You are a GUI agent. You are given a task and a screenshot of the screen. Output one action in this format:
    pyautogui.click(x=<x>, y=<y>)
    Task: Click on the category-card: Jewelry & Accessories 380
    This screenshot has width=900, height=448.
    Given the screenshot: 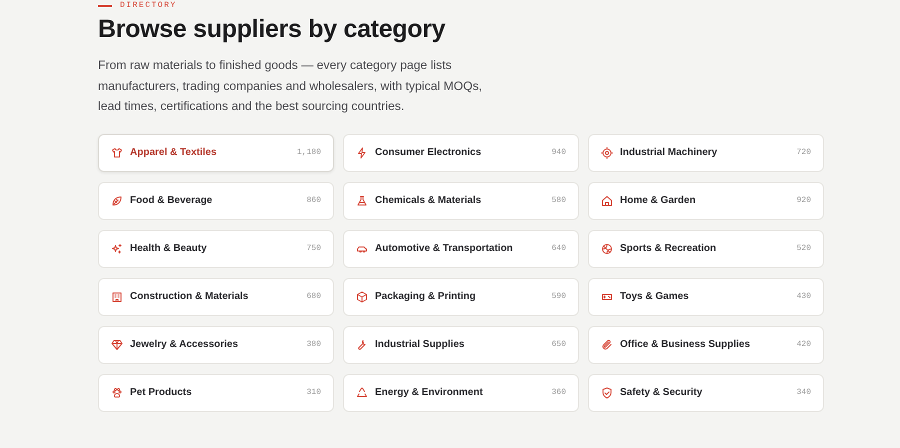 What is the action you would take?
    pyautogui.click(x=216, y=345)
    